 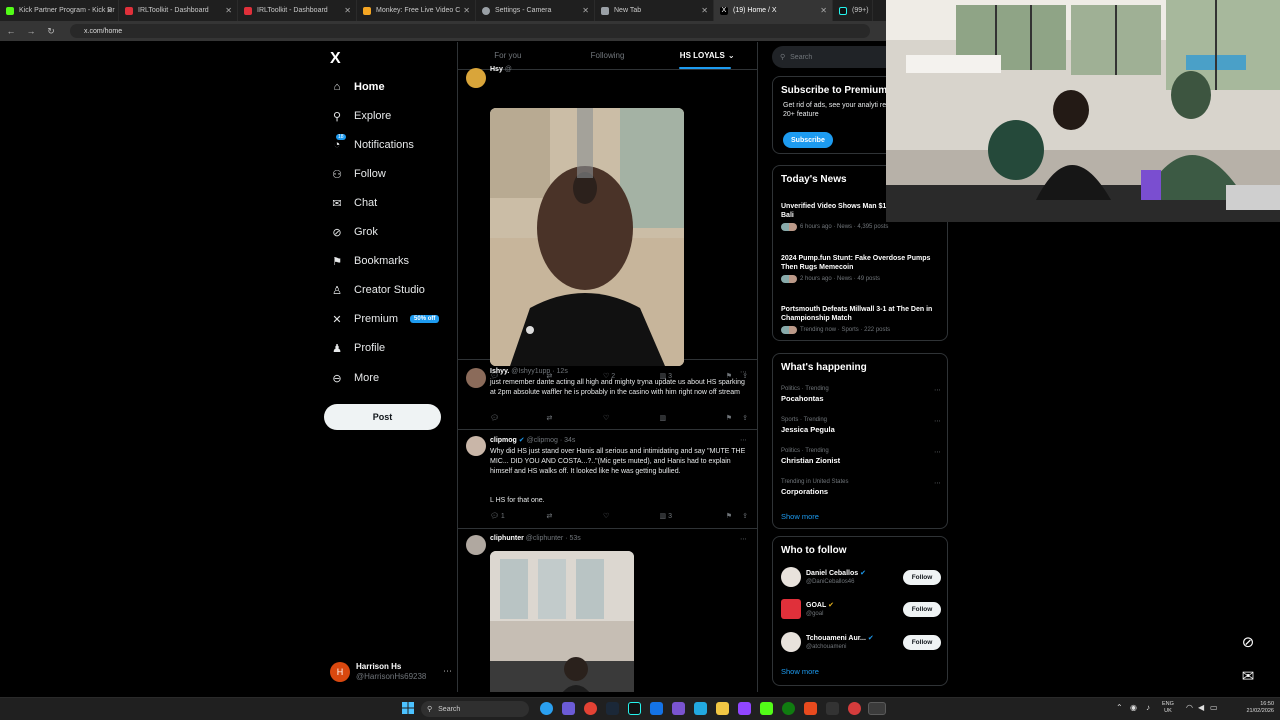 I want to click on browser-tab: New Tab ✕, so click(x=654, y=10).